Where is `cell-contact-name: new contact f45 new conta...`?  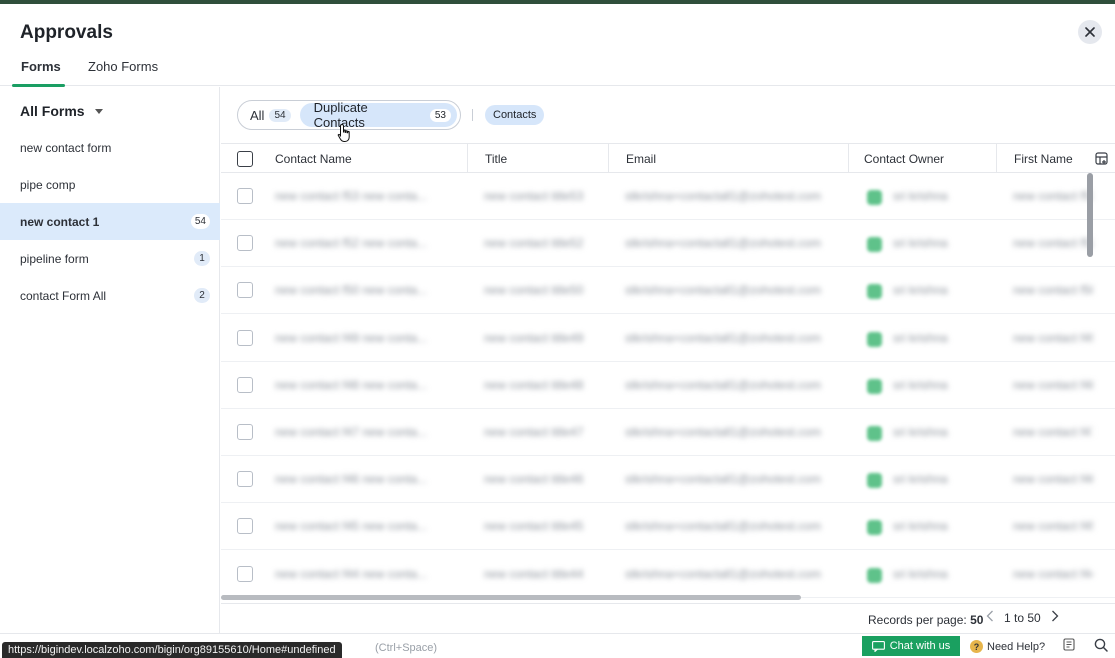 cell-contact-name: new contact f45 new conta... is located at coordinates (365, 526).